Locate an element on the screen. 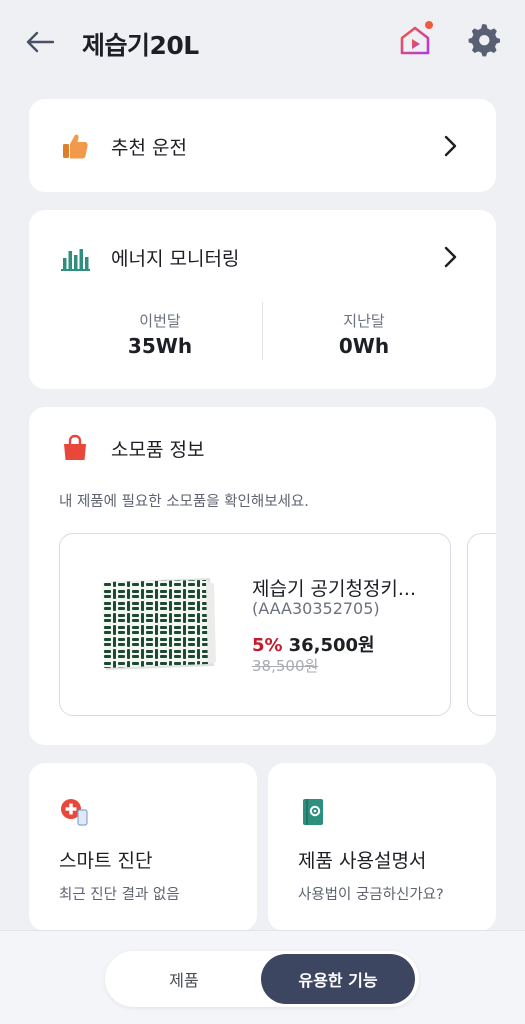 Image resolution: width=525 pixels, height=1024 pixels. next-product-card is located at coordinates (481, 624).